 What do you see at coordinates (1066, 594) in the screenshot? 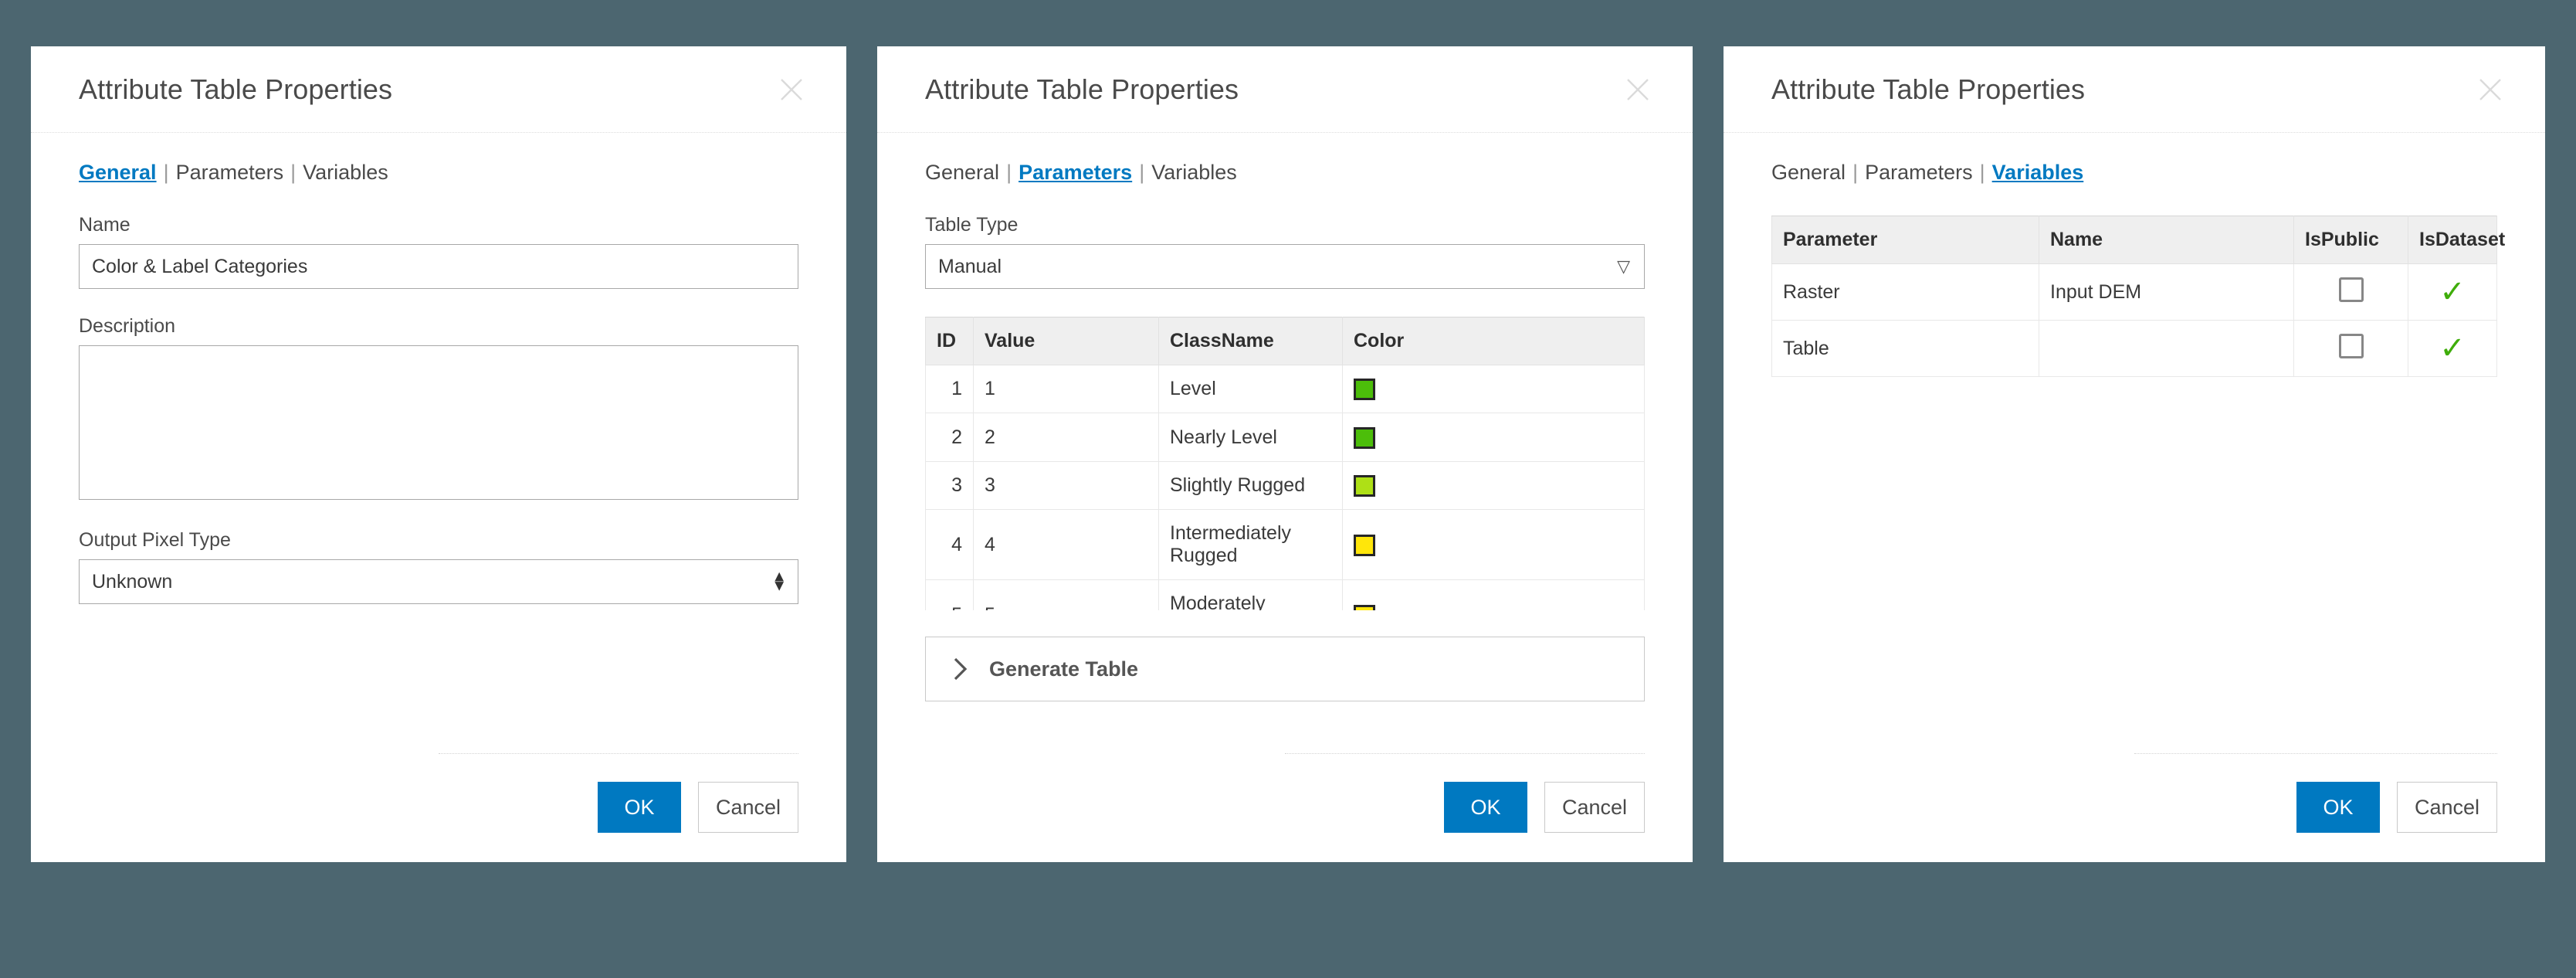
I see `cell-value: 5` at bounding box center [1066, 594].